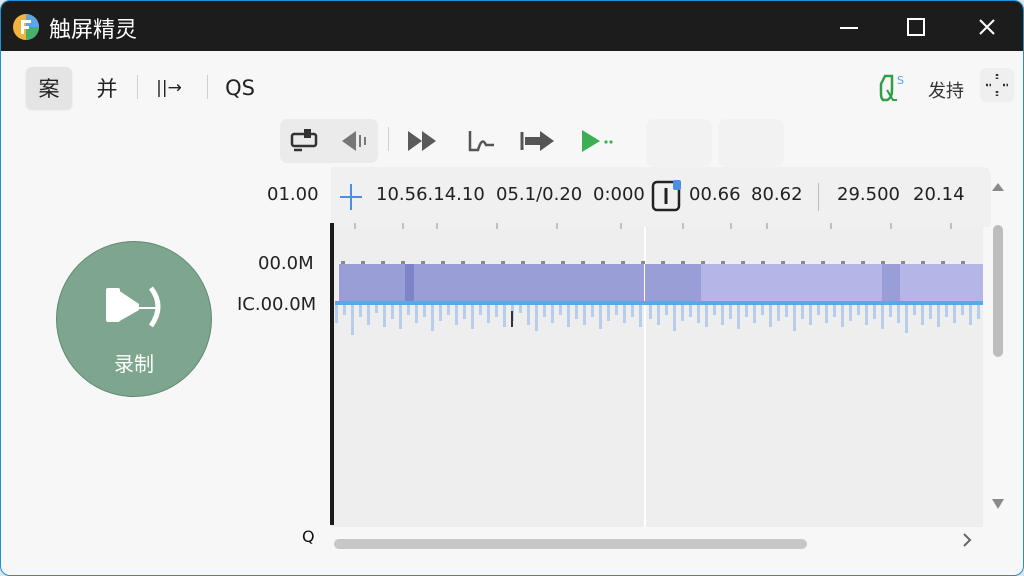 The image size is (1024, 576). I want to click on scale-top-label: 01.00, so click(293, 194).